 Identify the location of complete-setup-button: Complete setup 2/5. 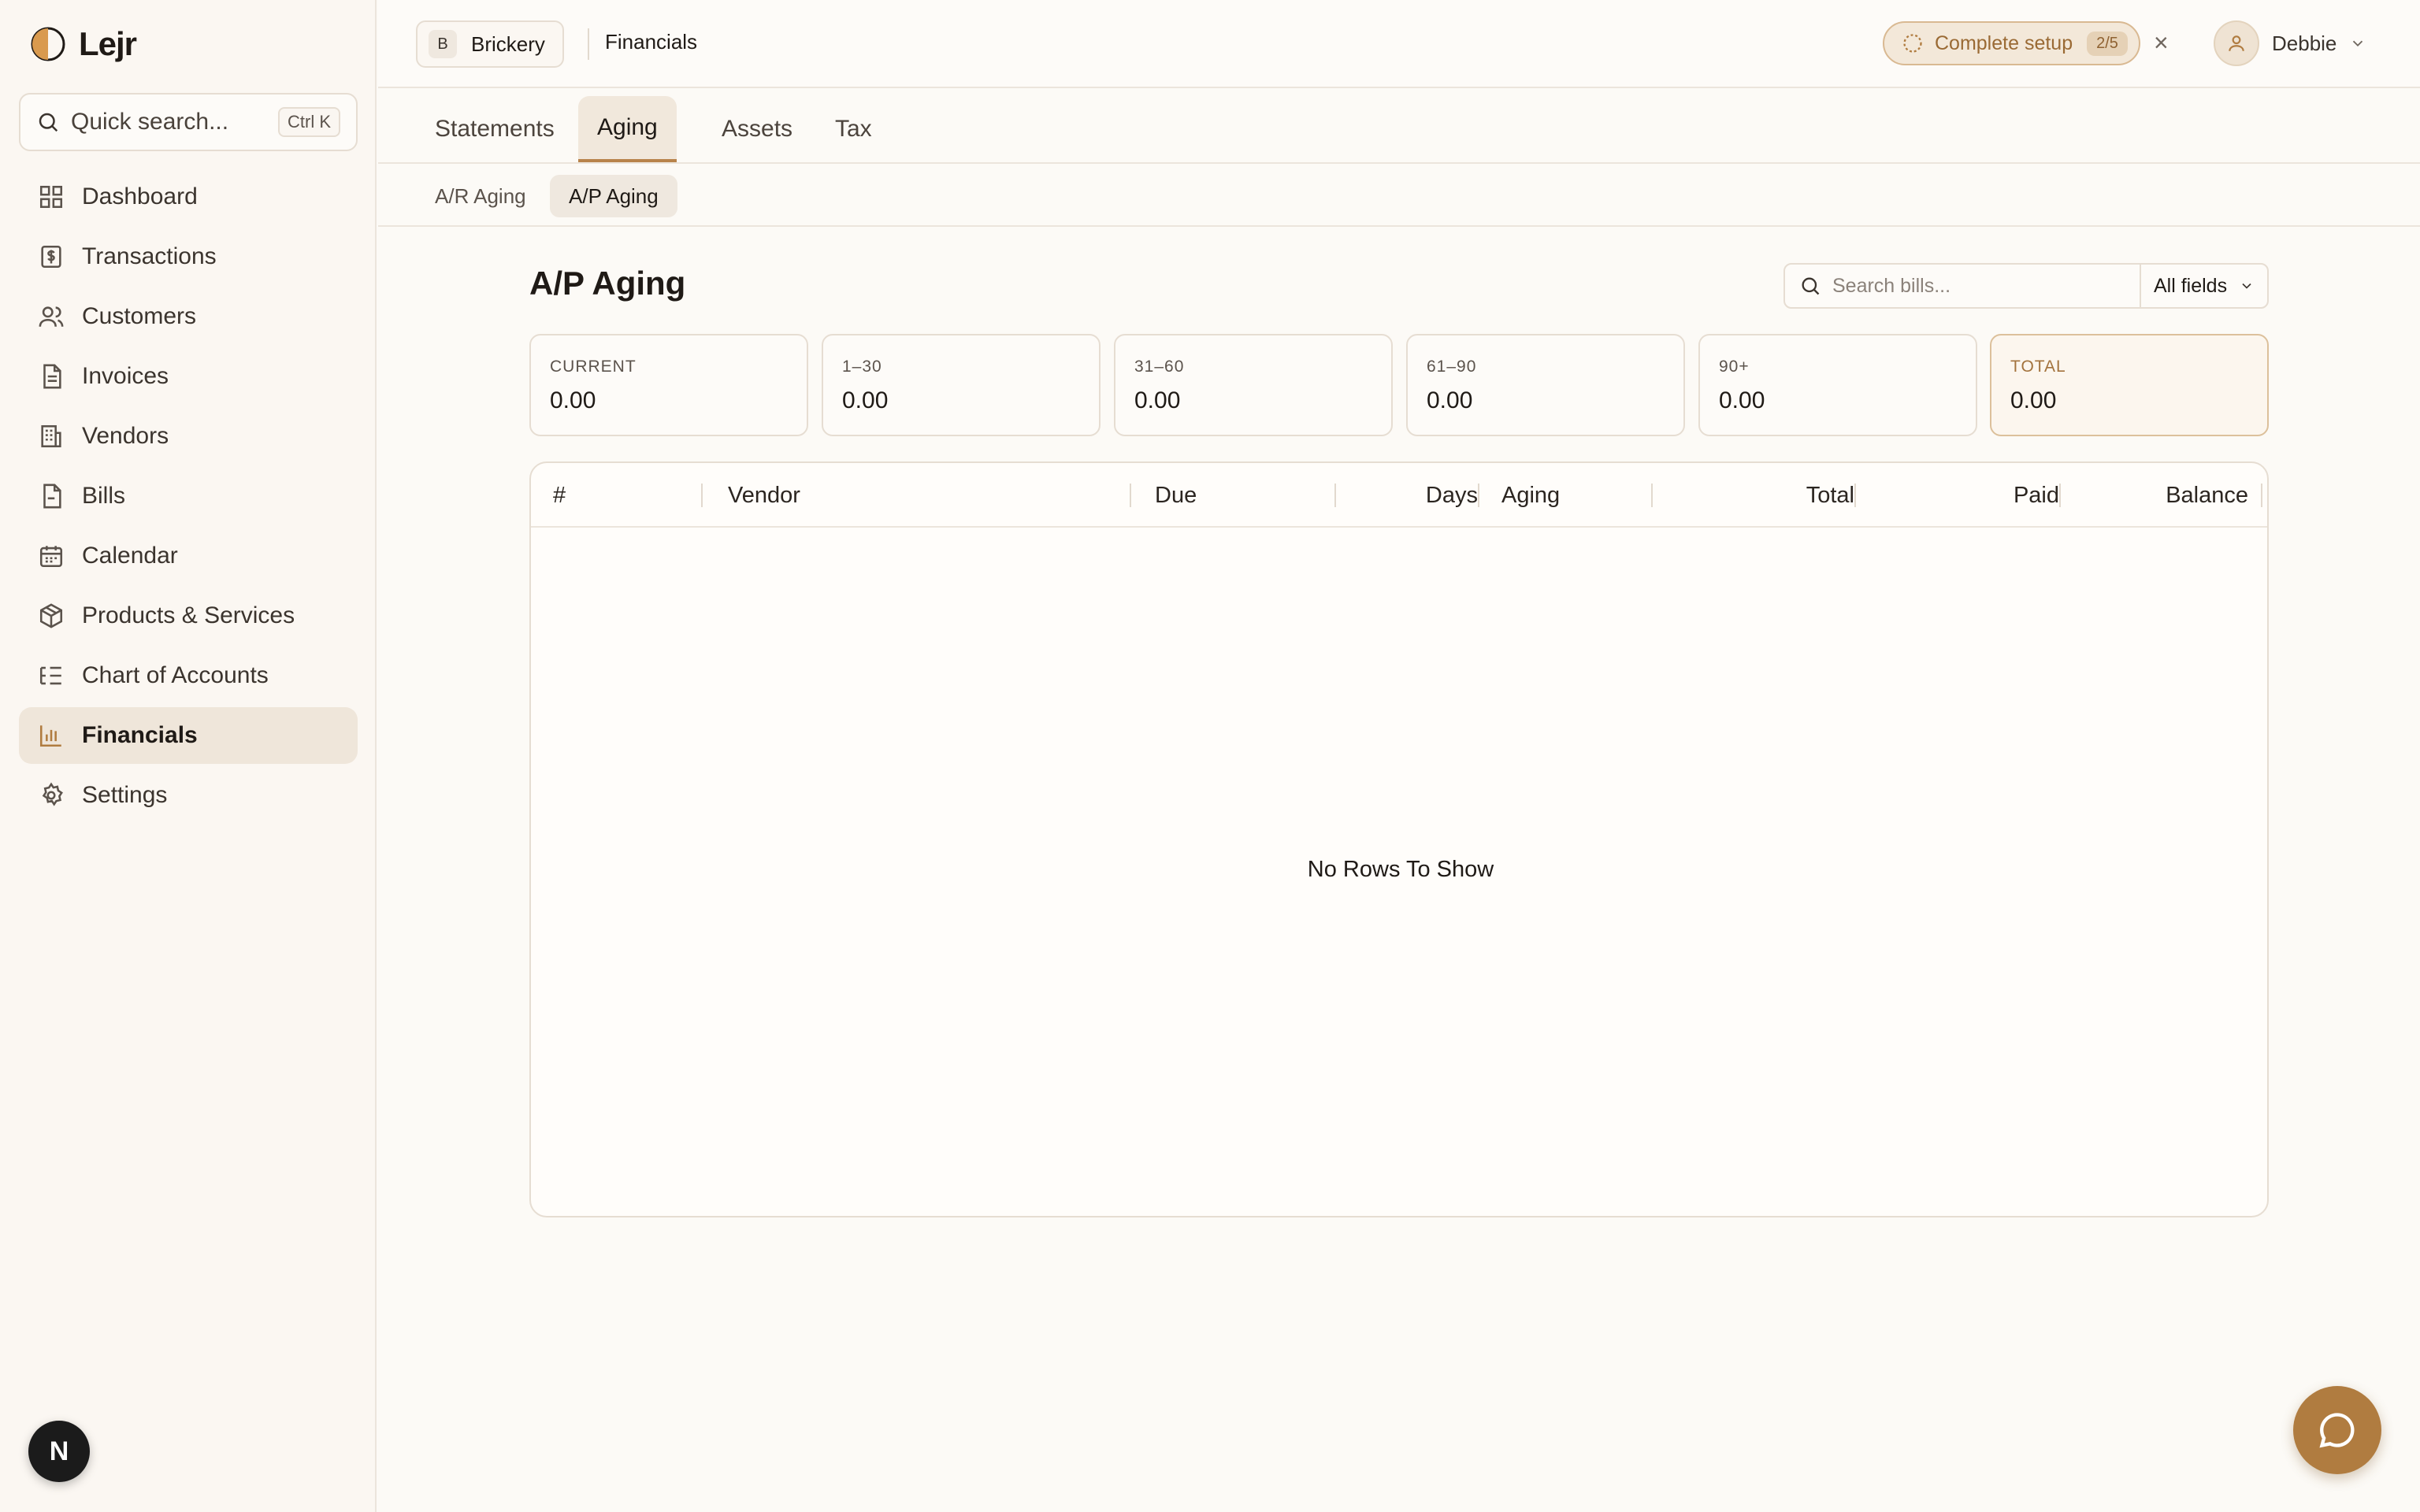
(2011, 43).